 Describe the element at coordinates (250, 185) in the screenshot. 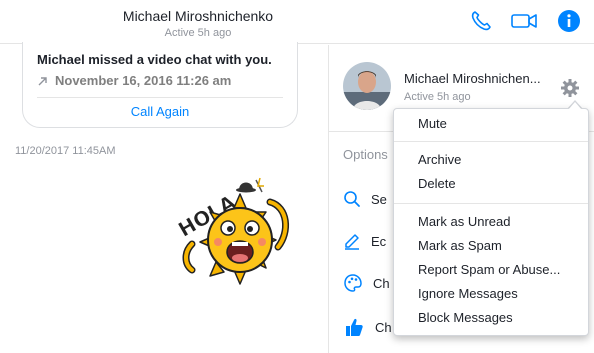

I see `hat-icon` at that location.